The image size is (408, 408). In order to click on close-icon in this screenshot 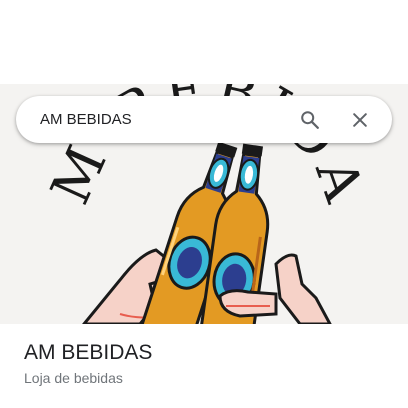, I will do `click(360, 119)`.